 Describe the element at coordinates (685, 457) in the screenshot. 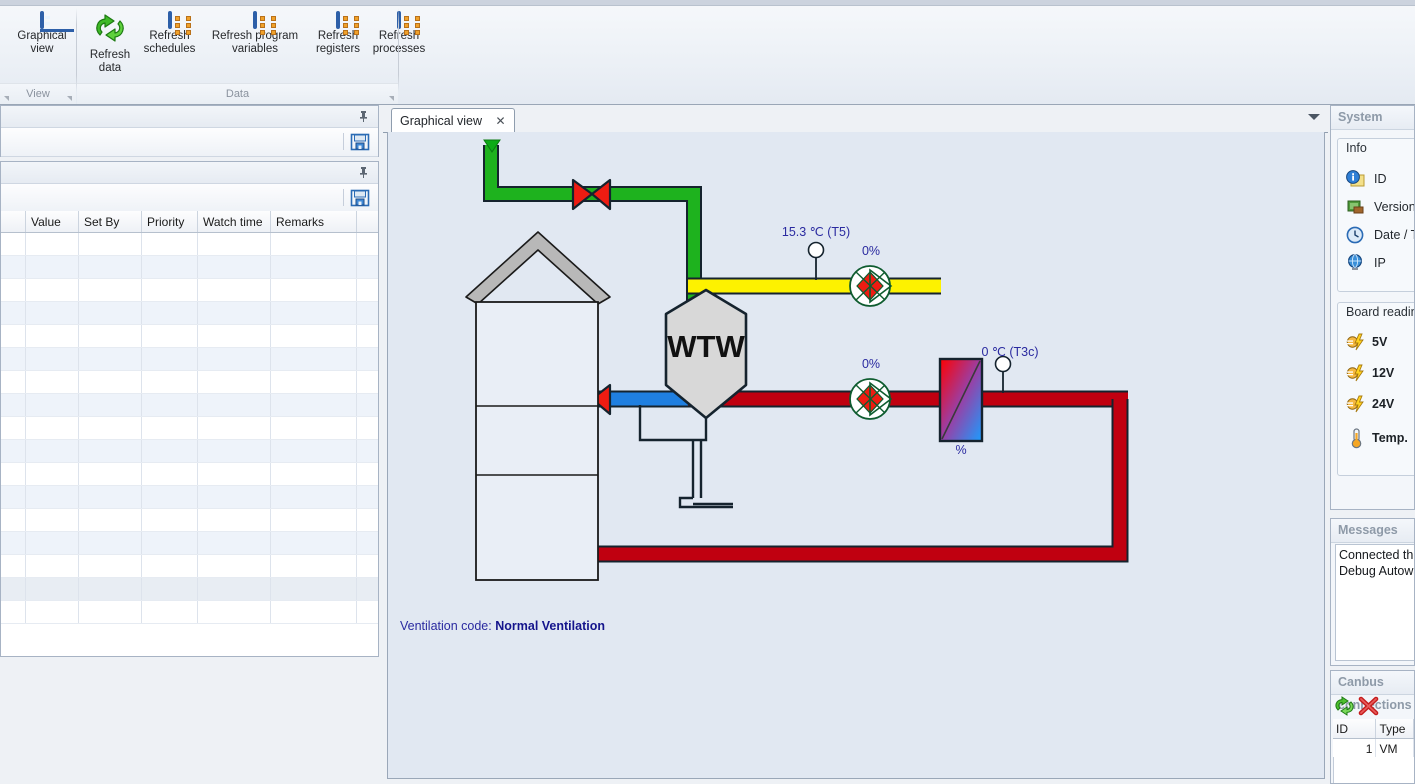

I see `condensate-drain` at that location.